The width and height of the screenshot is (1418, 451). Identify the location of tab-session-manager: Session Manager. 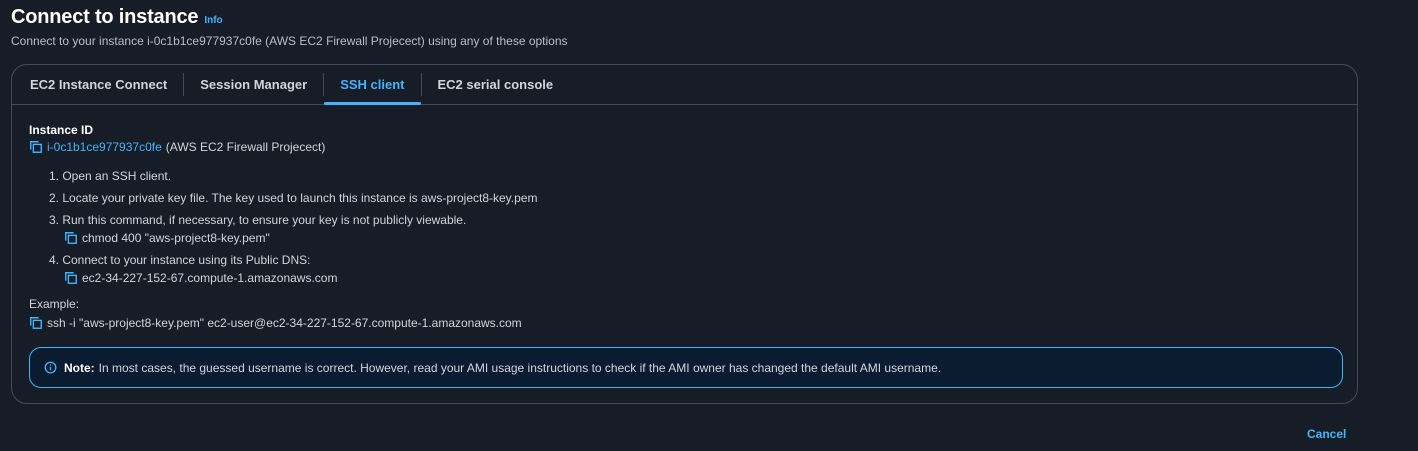
(253, 84).